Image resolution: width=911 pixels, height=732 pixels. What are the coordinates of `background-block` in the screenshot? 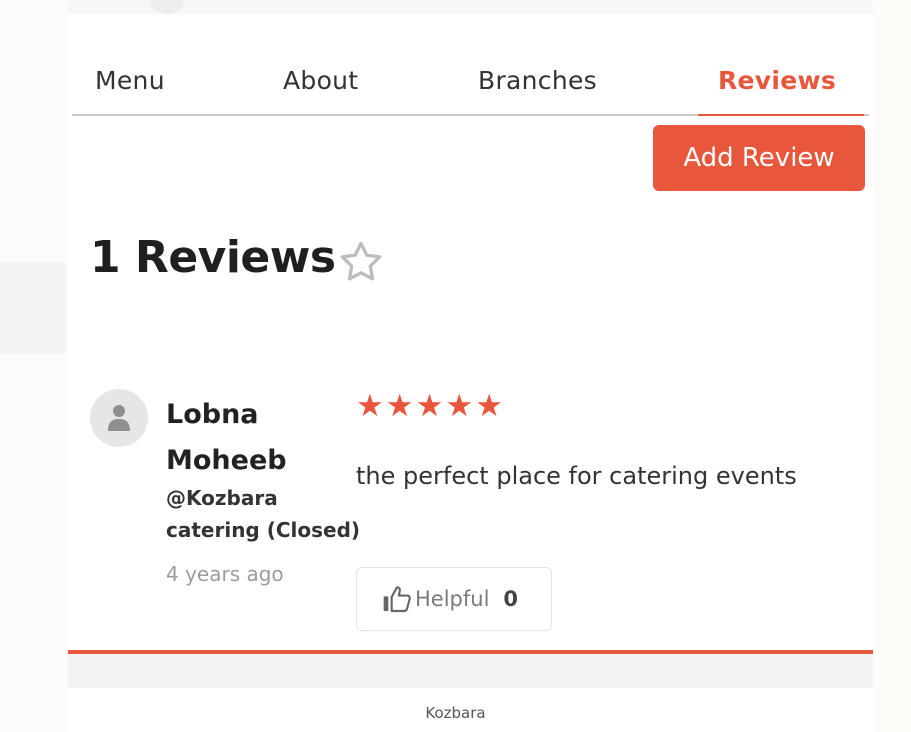 It's located at (33, 308).